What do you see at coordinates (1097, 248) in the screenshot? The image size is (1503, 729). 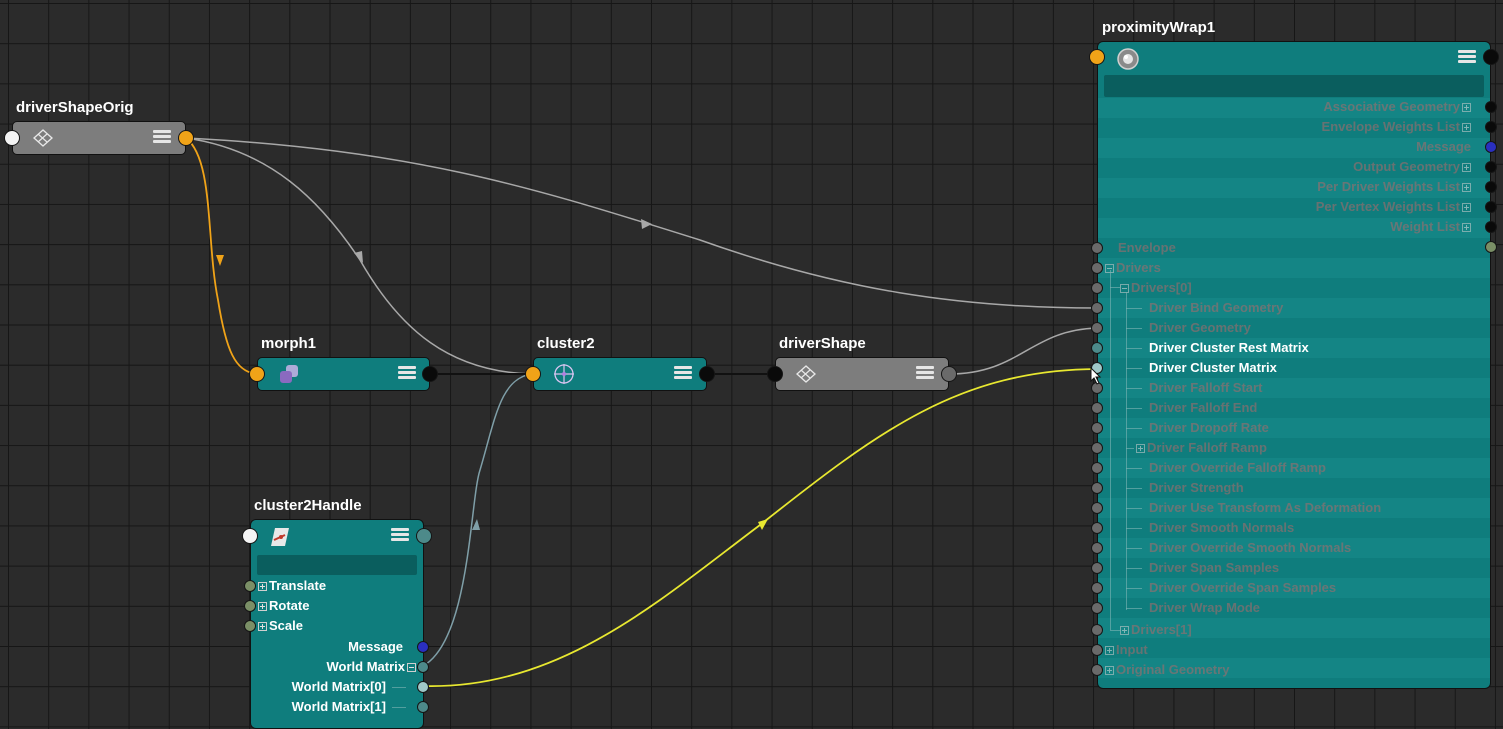 I see `port-envelope` at bounding box center [1097, 248].